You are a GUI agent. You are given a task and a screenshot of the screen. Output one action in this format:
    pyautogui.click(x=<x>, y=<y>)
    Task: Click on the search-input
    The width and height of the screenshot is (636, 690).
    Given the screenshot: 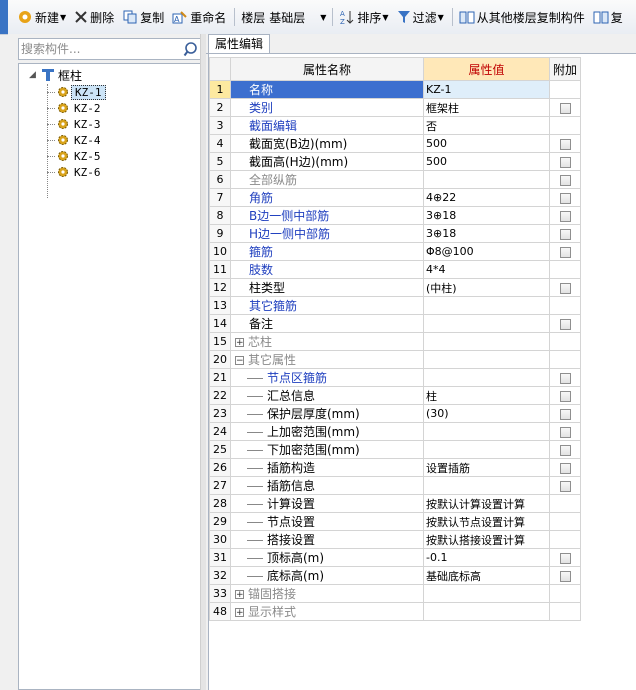 What is the action you would take?
    pyautogui.click(x=100, y=49)
    